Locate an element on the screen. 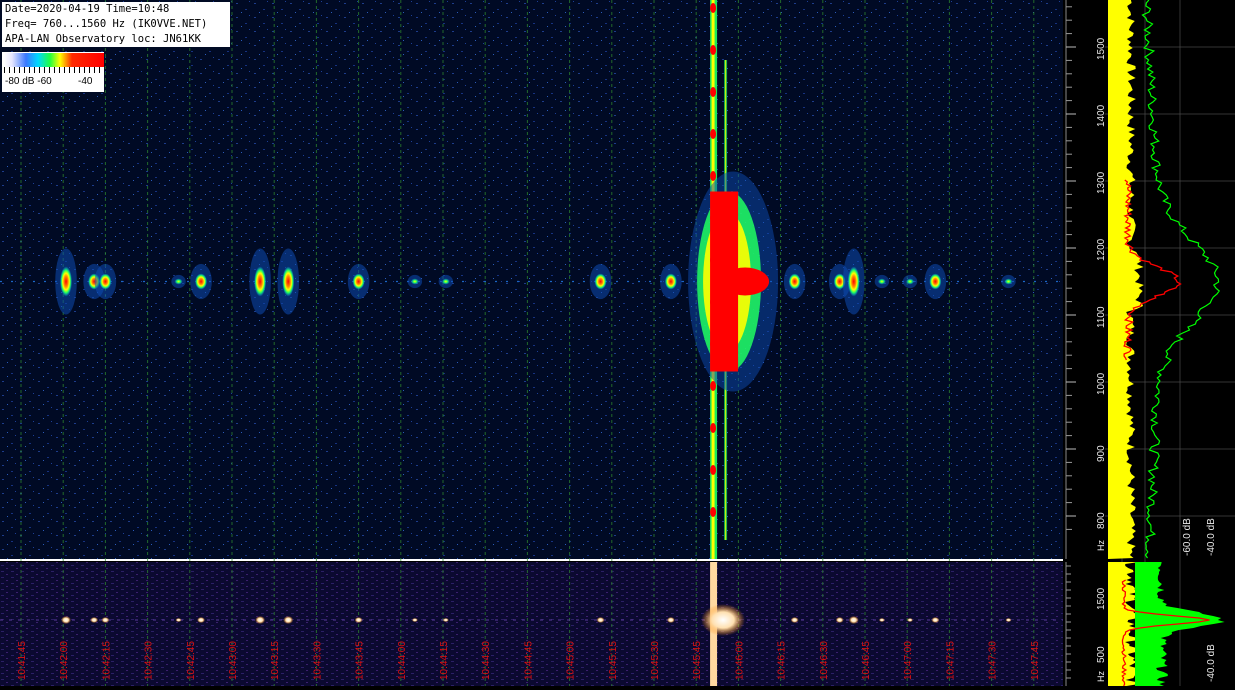  info-date-time: Date=2020-04-19 Time=10:48 is located at coordinates (87, 9).